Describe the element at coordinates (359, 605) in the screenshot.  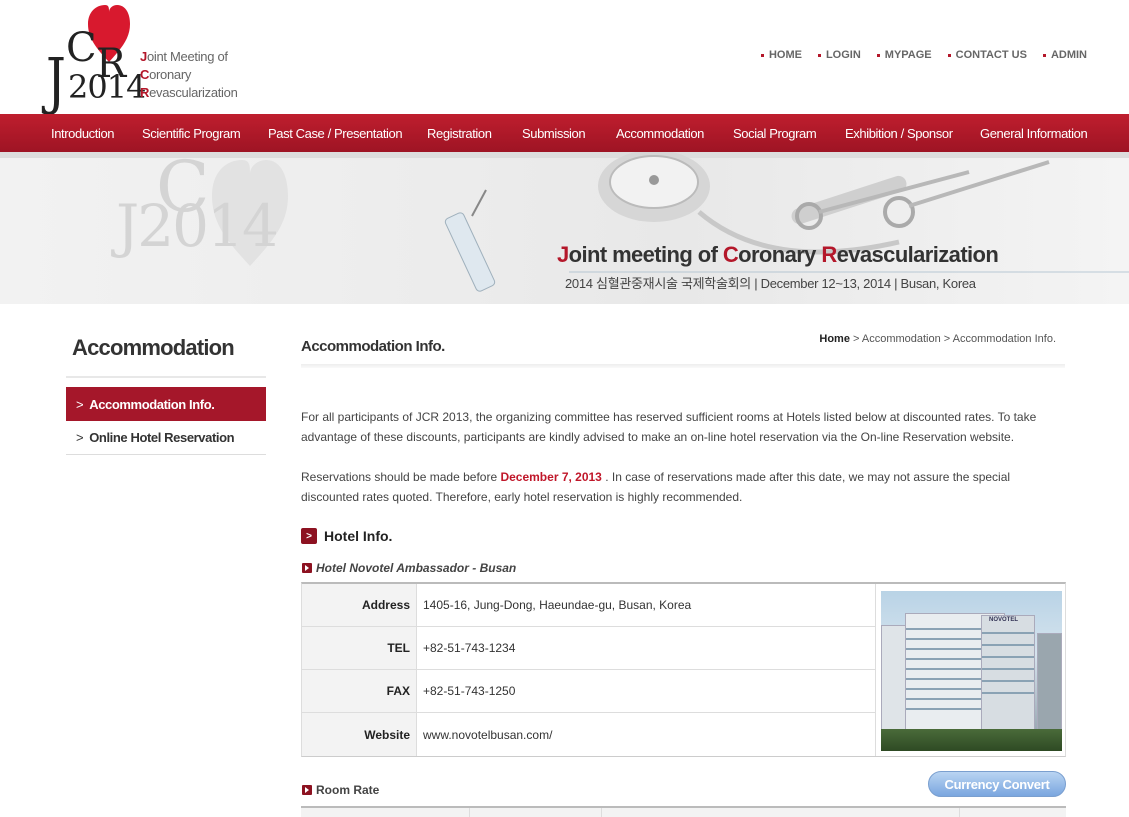
I see `row-label: Address` at that location.